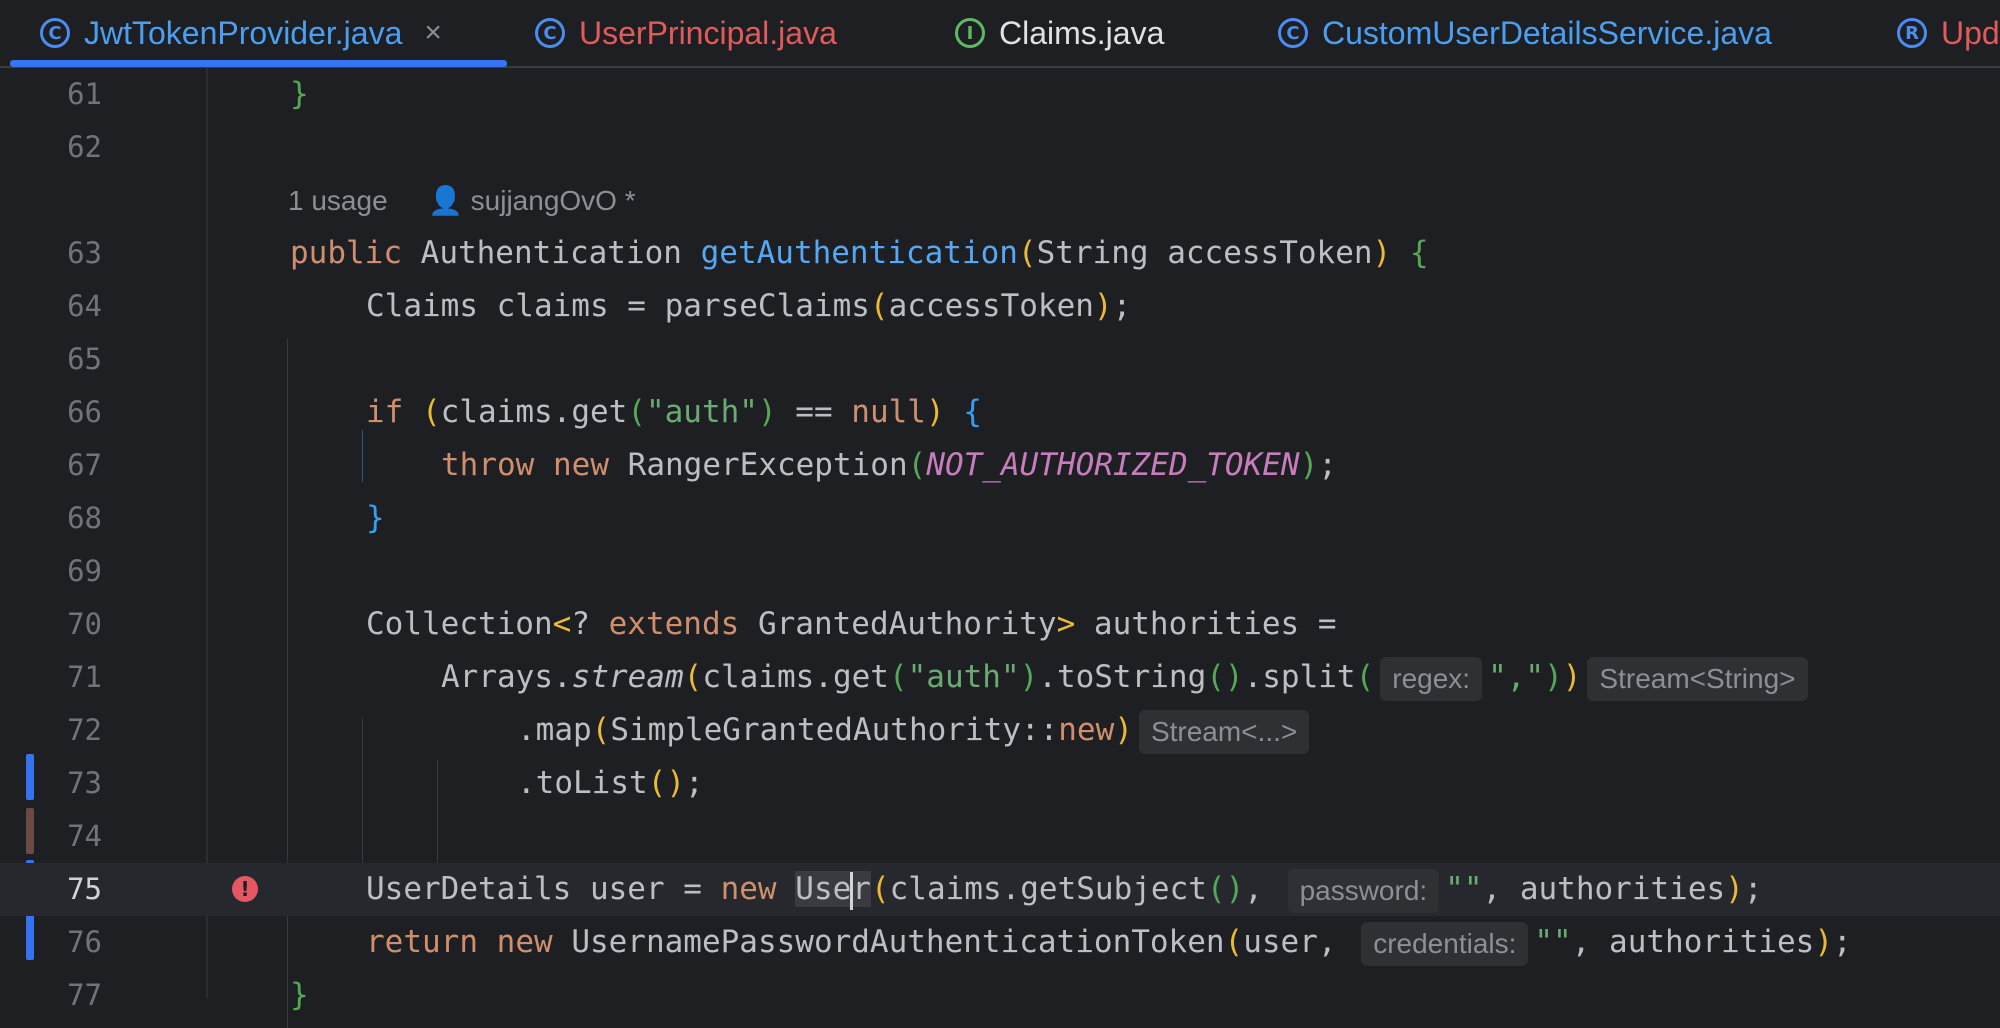 Image resolution: width=2000 pixels, height=1028 pixels. I want to click on type-hint-stream: Stream<String>, so click(1697, 678).